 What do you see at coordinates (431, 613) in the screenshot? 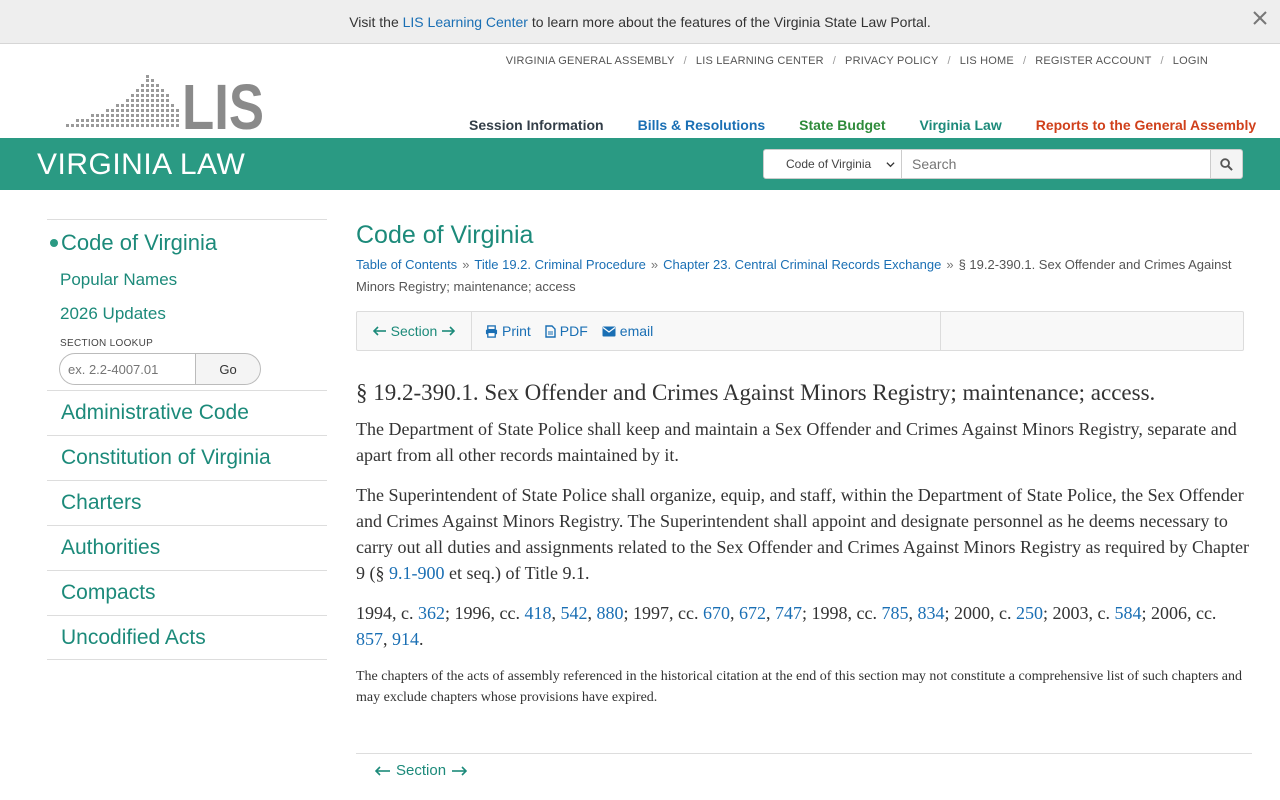
I see `chapter-link: 362` at bounding box center [431, 613].